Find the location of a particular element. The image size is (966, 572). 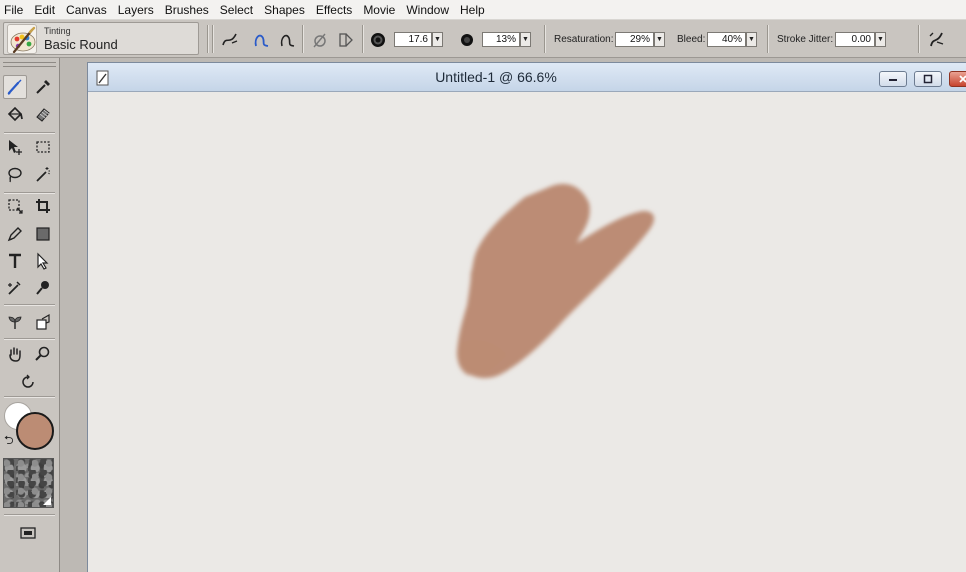

foreground-color-swatch is located at coordinates (35, 431).